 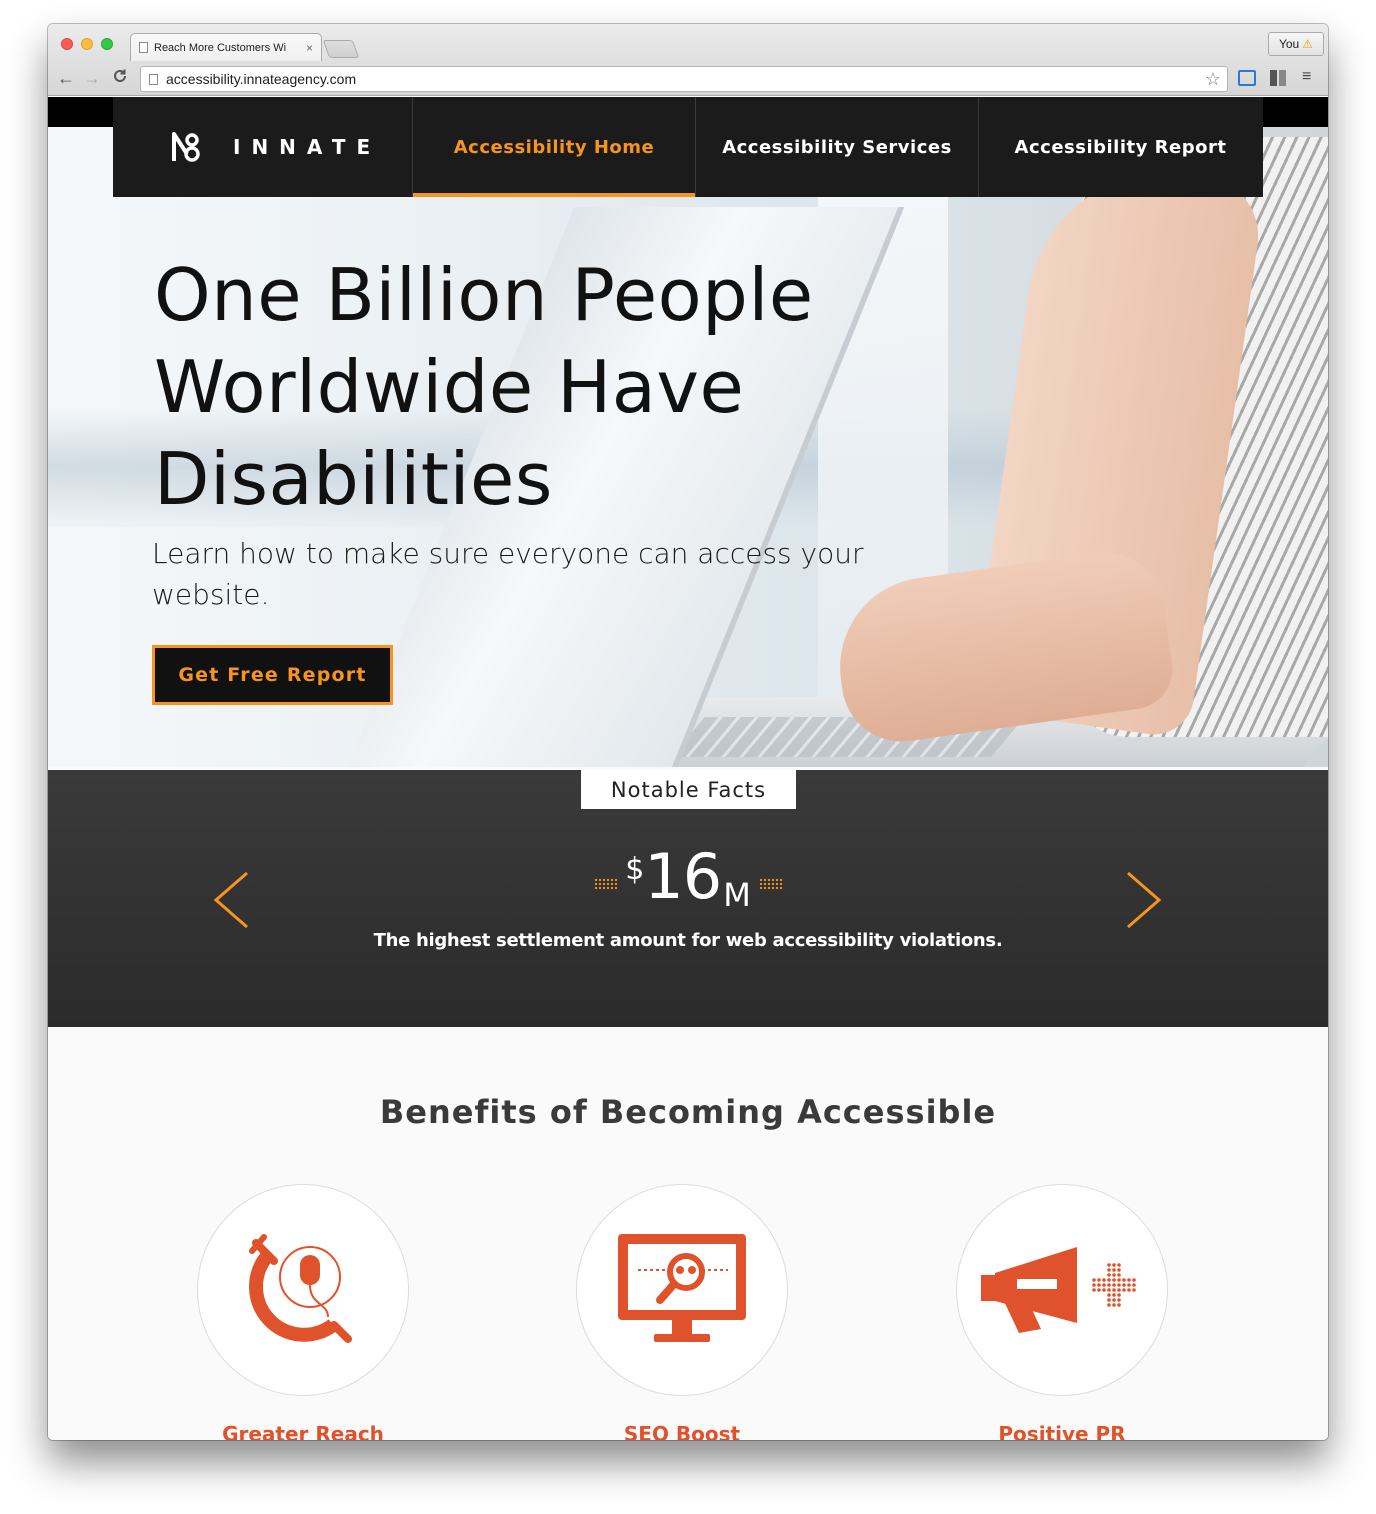 I want to click on reader-mode-icon, so click(x=1279, y=78).